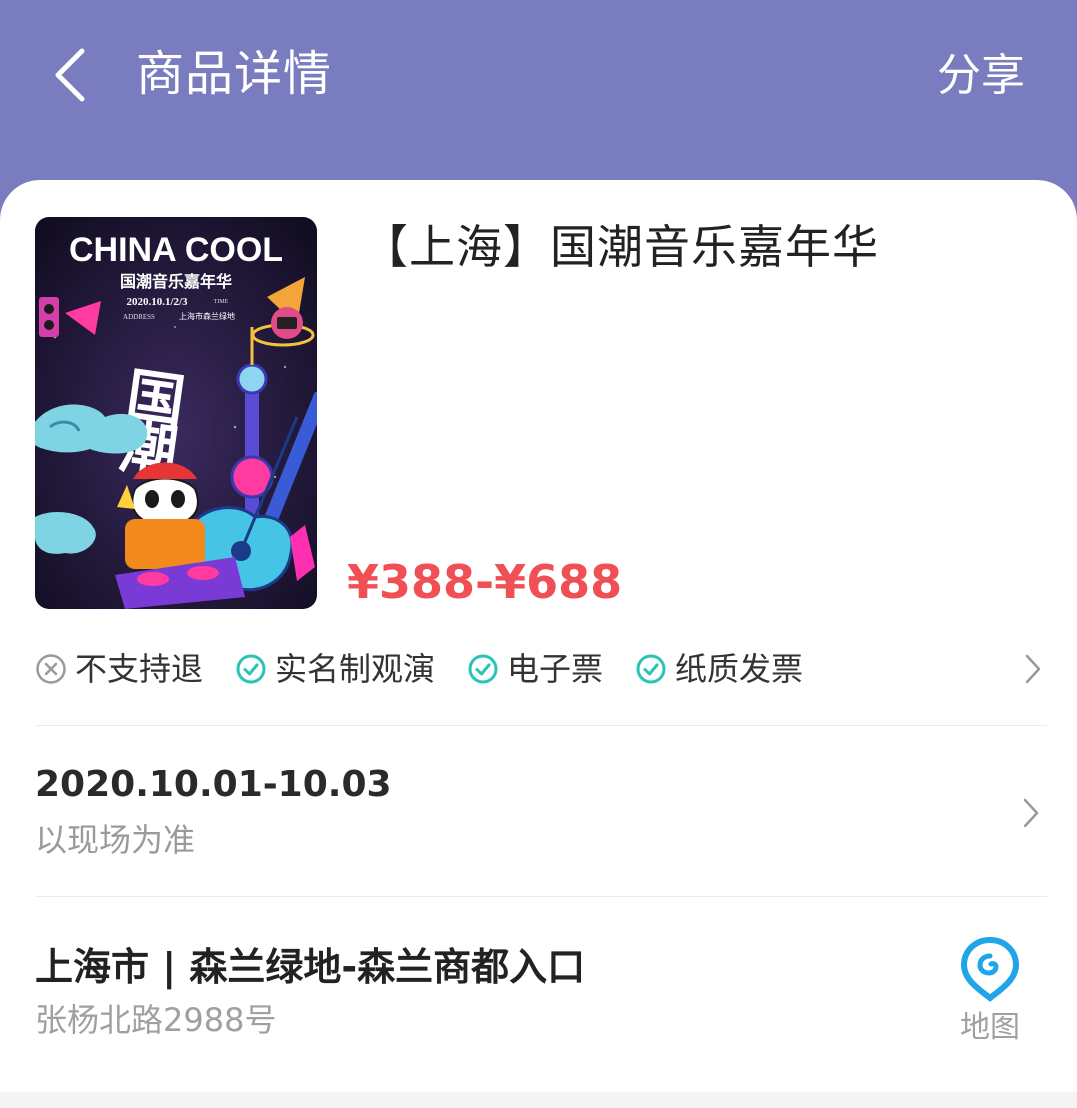  I want to click on chevron-left-icon, so click(70, 75).